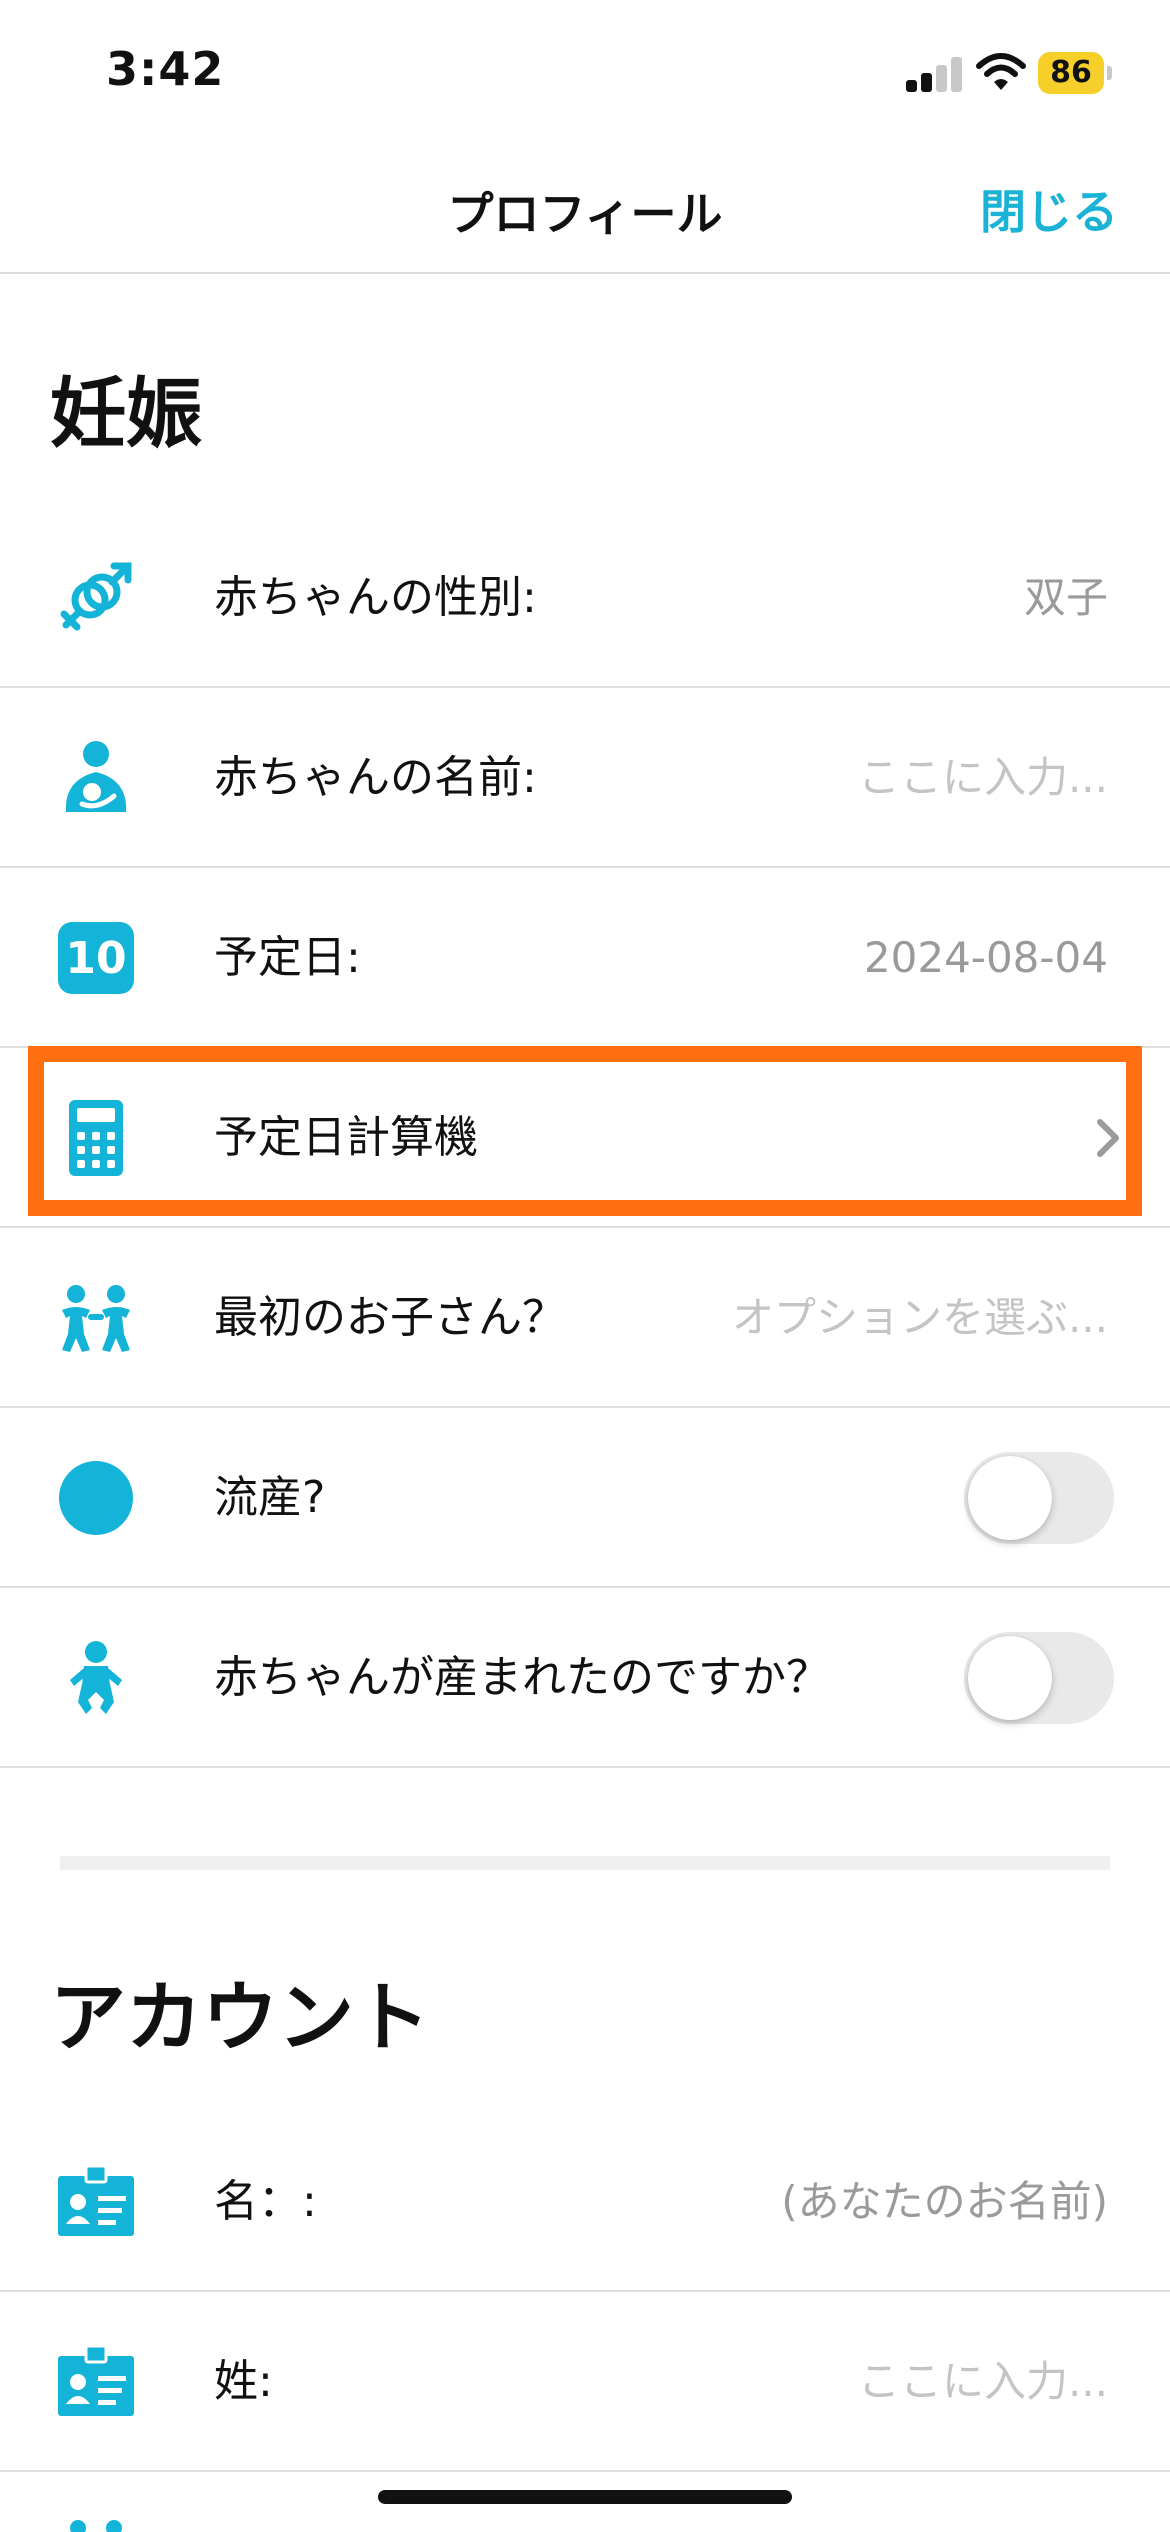 The image size is (1170, 2532). Describe the element at coordinates (585, 1863) in the screenshot. I see `section-divider` at that location.